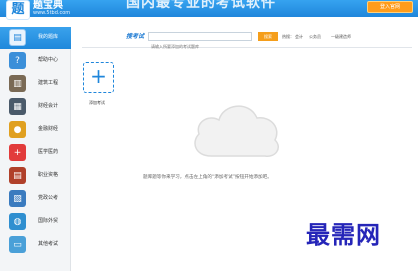 The image size is (418, 271). I want to click on sidebar-item-7: ▤ 职业资格, so click(35, 176).